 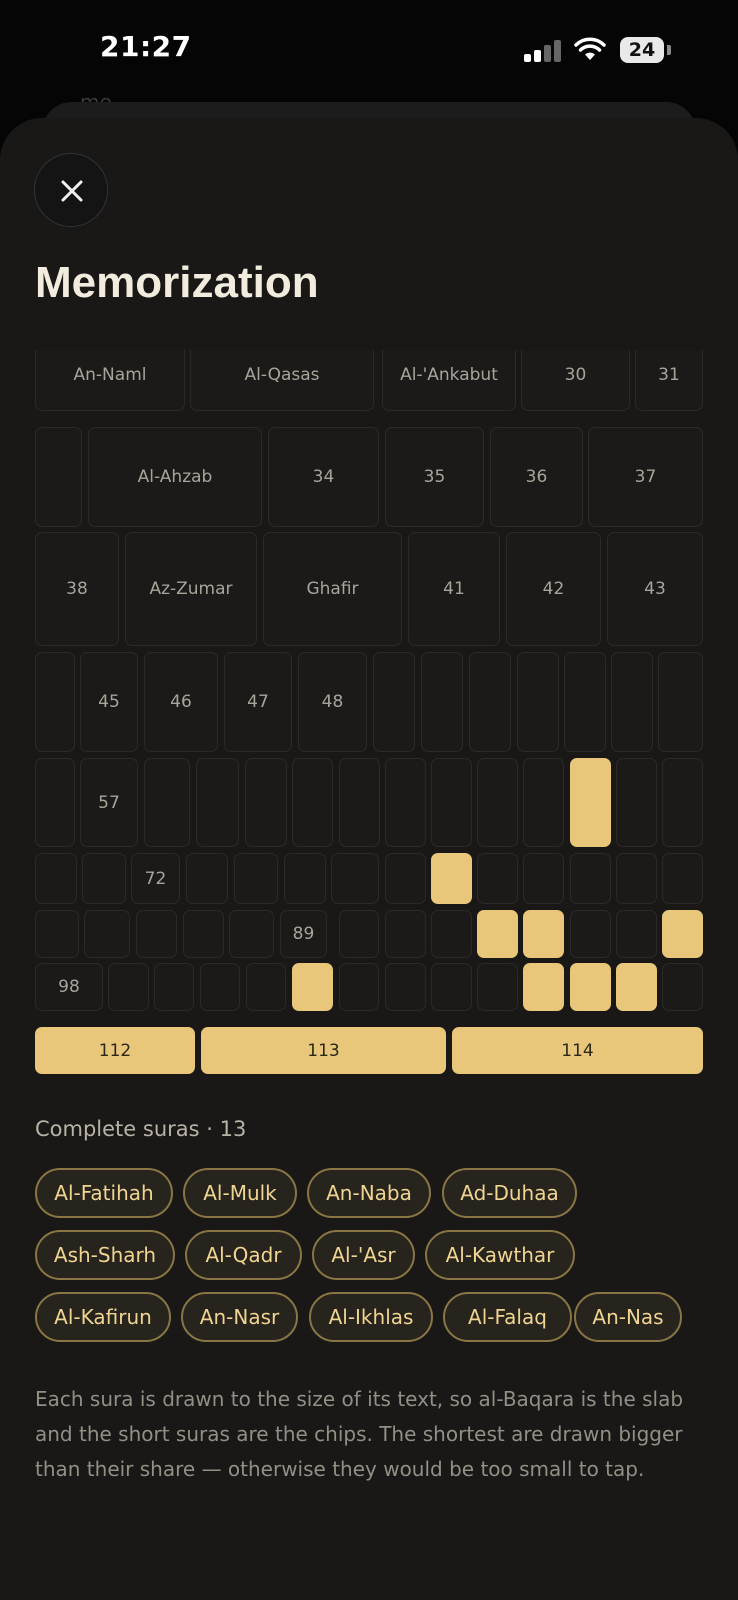 I want to click on sura-tile: 41, so click(x=454, y=589).